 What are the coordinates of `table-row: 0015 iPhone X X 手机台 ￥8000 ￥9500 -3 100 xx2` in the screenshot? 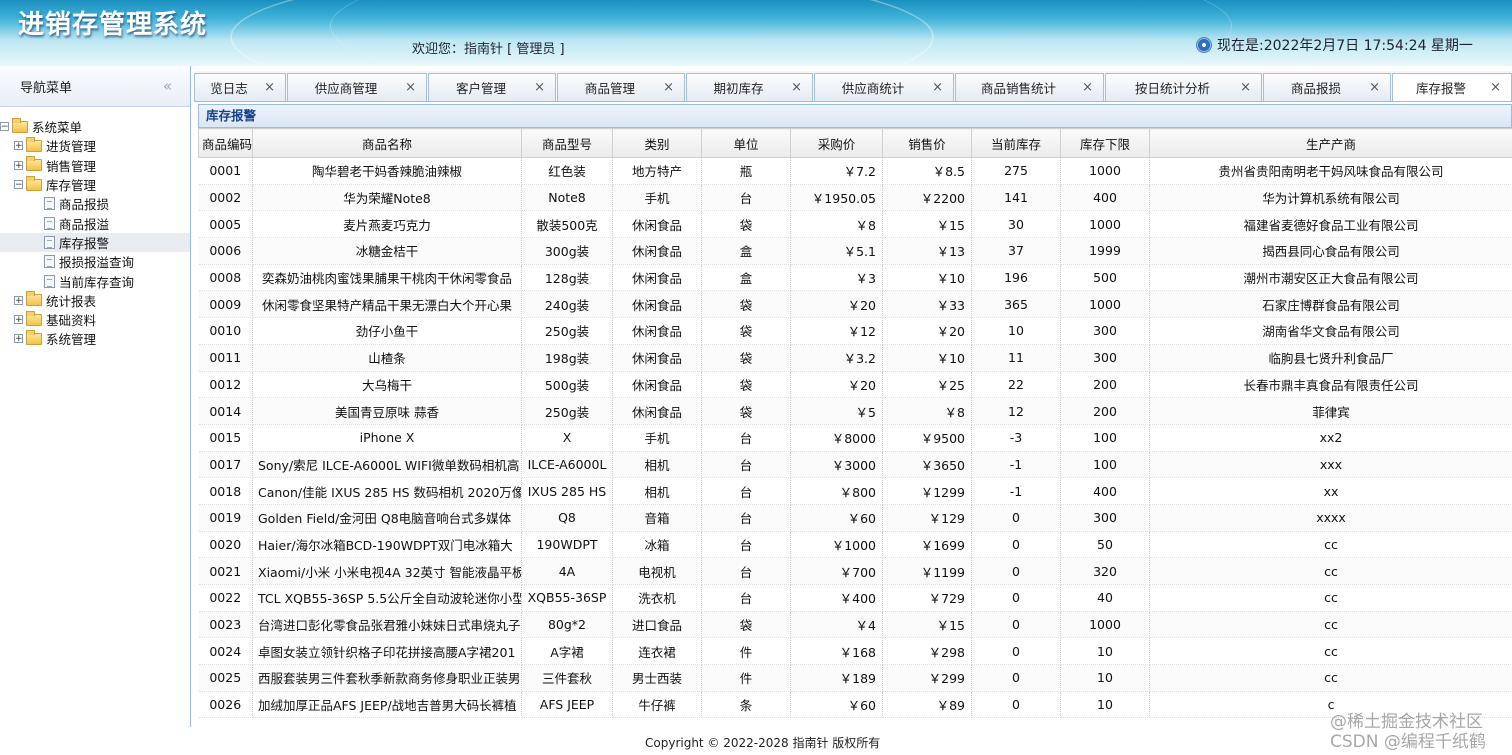 It's located at (855, 438).